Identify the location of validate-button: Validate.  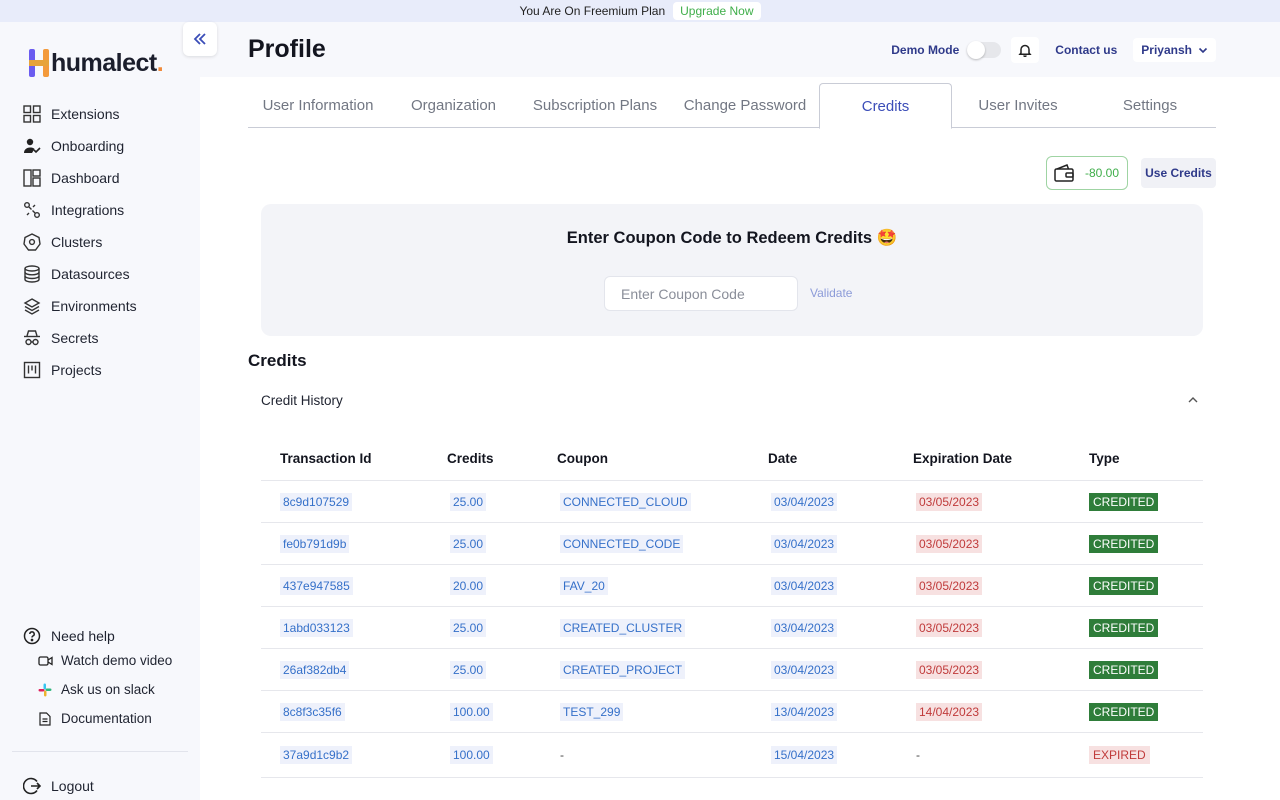
(831, 293).